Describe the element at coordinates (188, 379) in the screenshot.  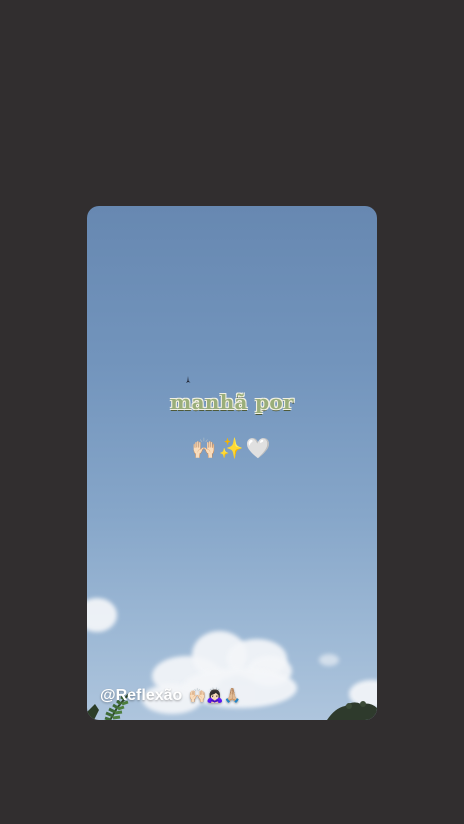
I see `bird-icon` at that location.